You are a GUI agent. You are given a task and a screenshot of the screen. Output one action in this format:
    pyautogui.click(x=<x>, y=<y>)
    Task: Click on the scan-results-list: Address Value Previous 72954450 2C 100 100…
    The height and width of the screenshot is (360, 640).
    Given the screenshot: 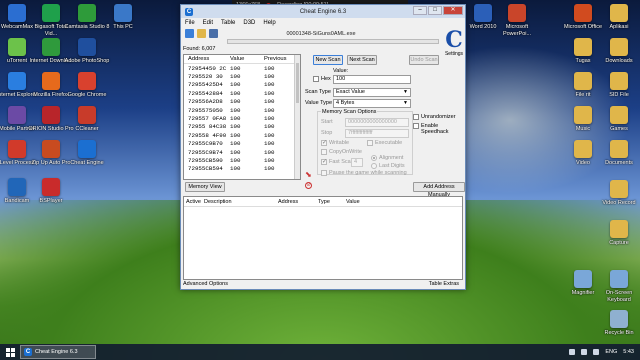 What is the action you would take?
    pyautogui.click(x=242, y=117)
    